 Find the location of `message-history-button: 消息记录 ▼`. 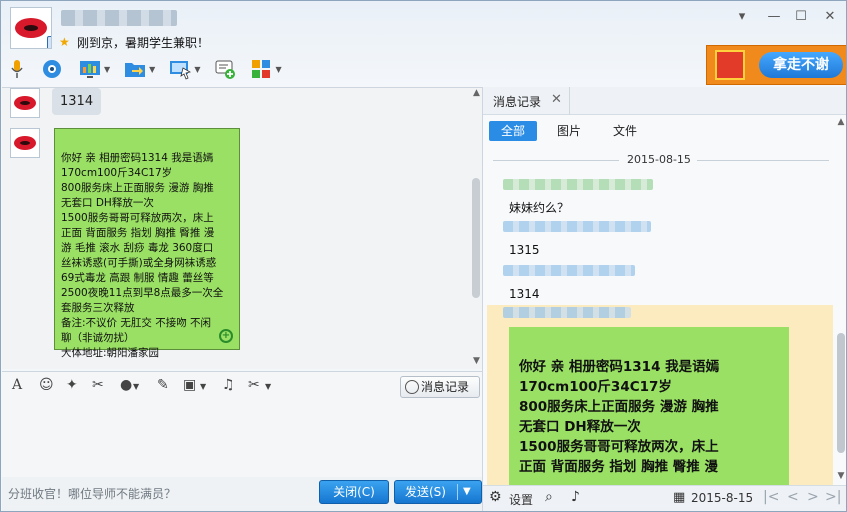

message-history-button: 消息记录 ▼ is located at coordinates (440, 394).